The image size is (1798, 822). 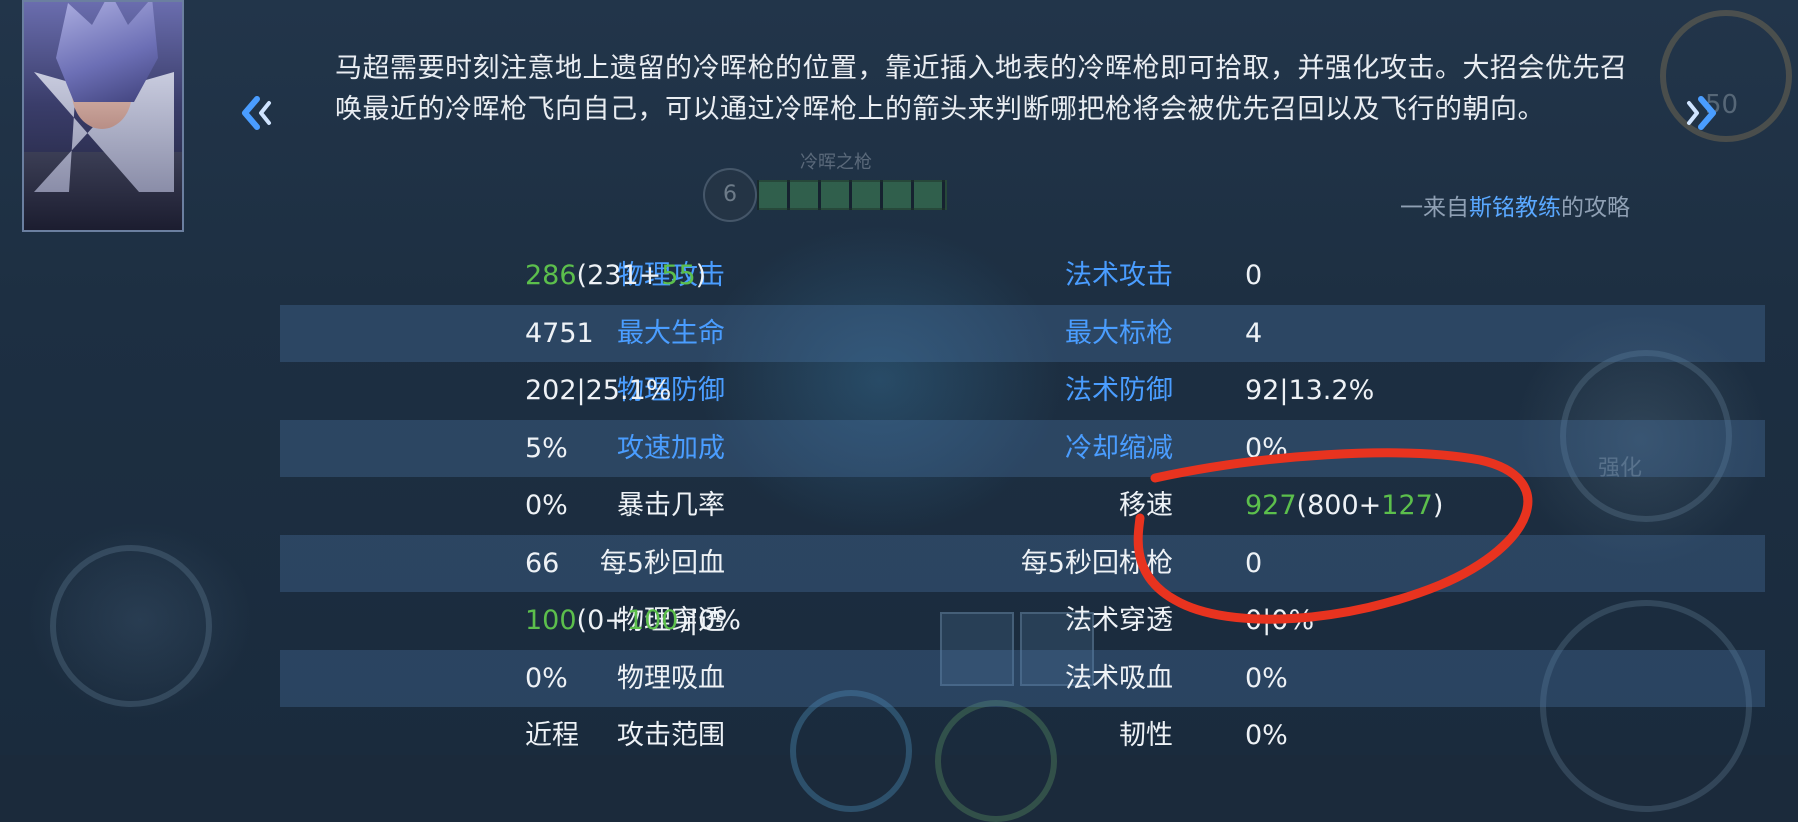 I want to click on stat-value: 927(800+127), so click(x=1344, y=505).